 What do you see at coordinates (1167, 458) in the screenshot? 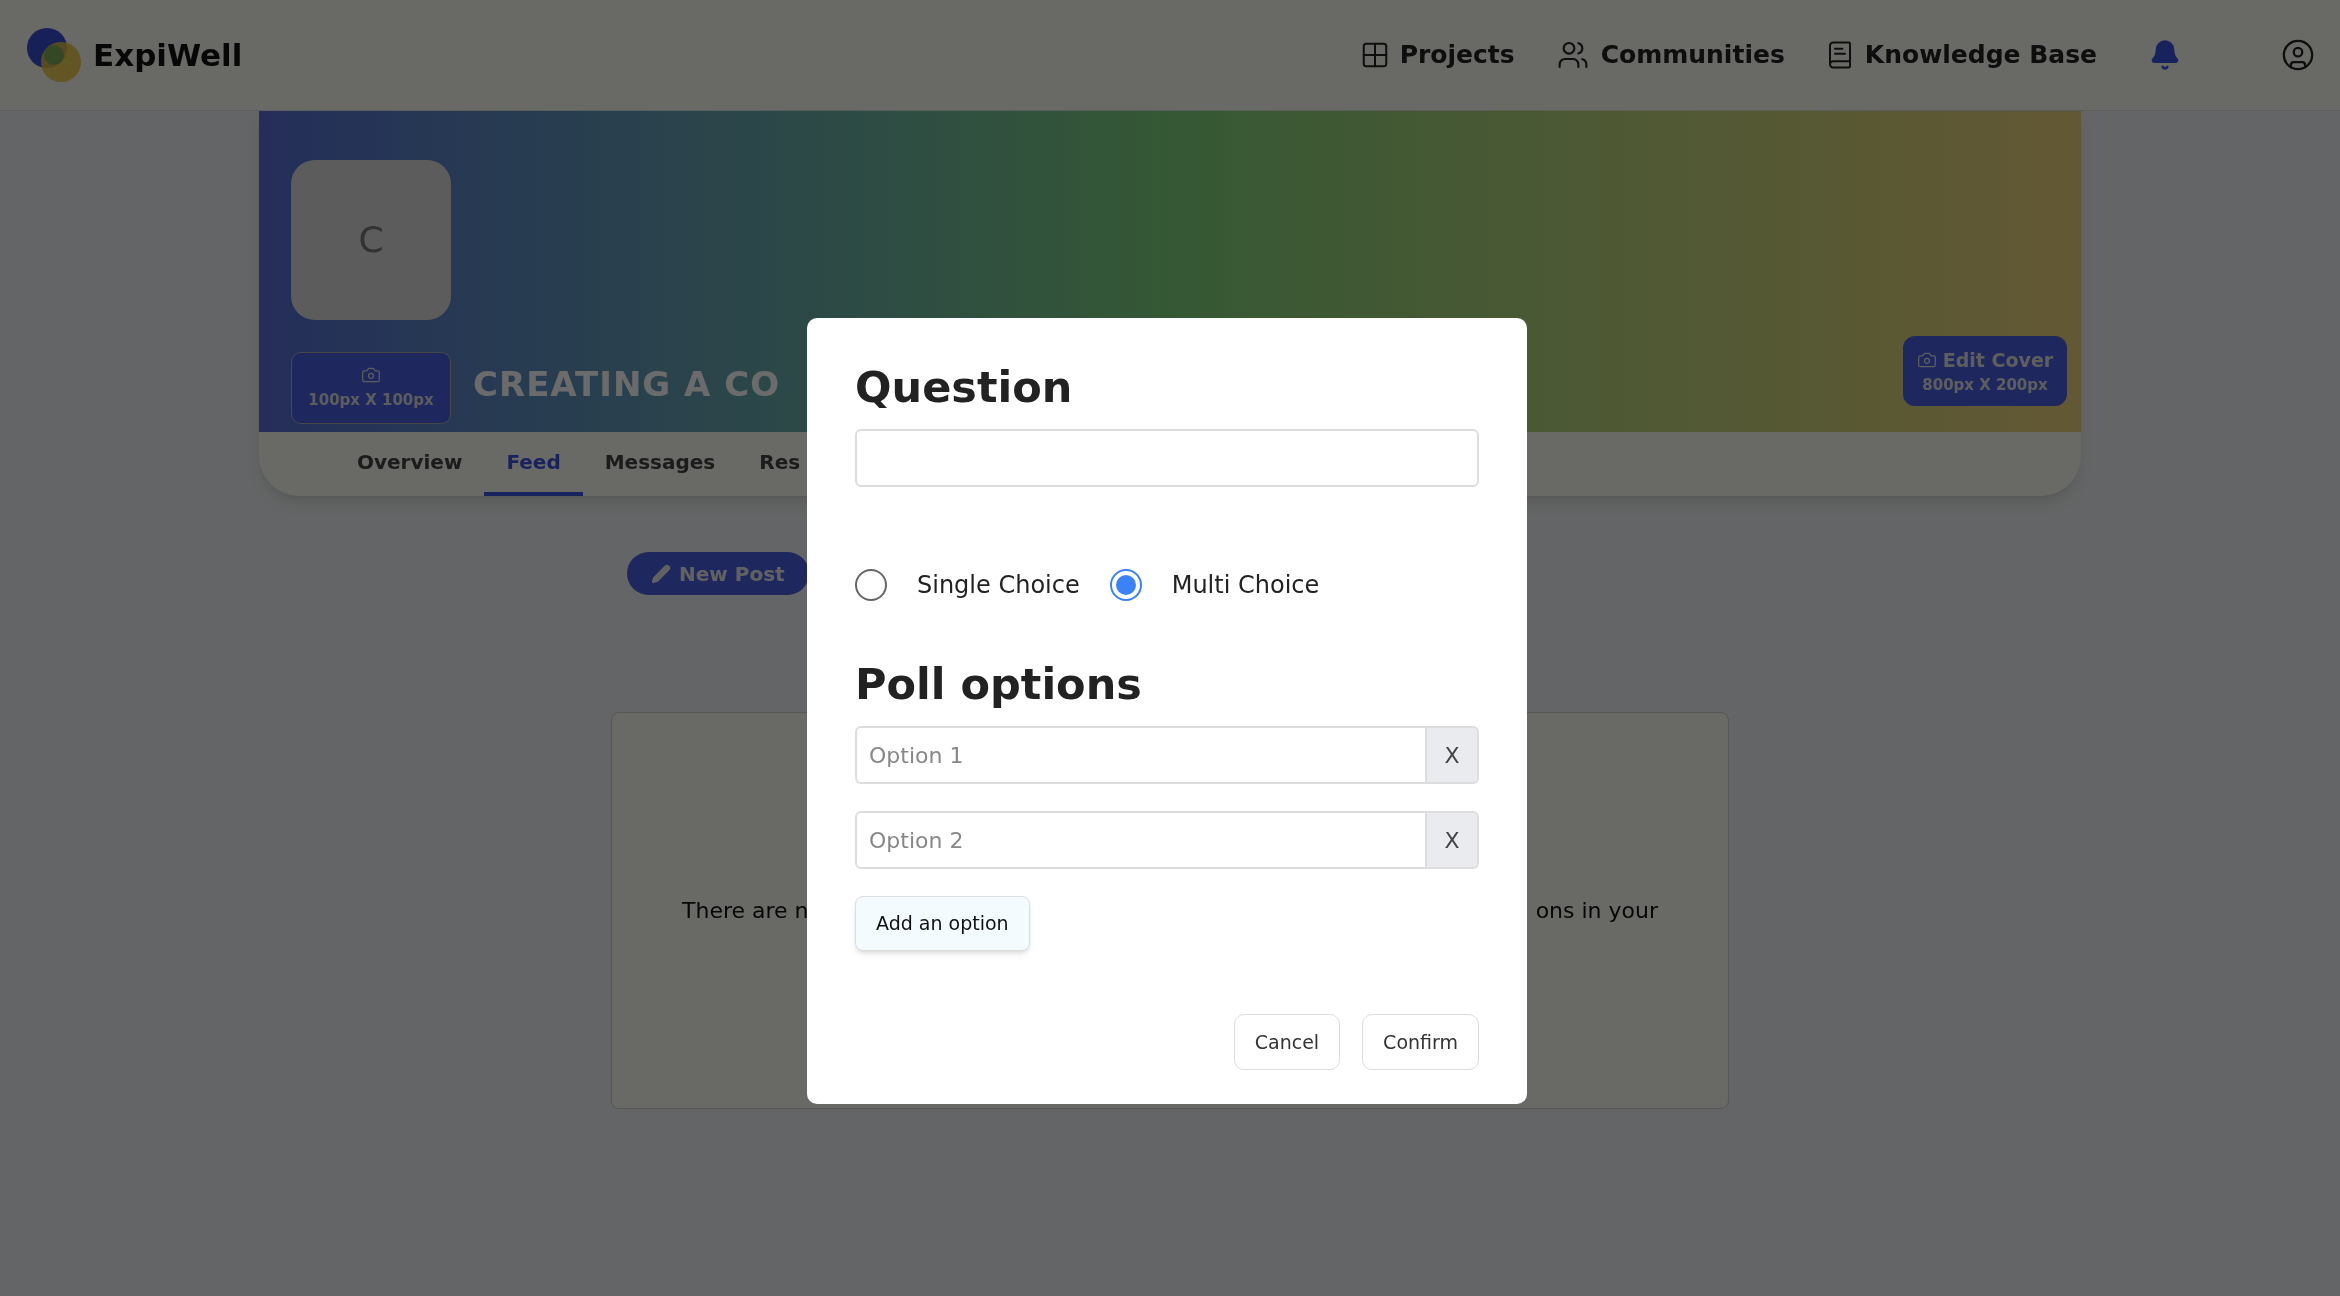
I see `question-input` at bounding box center [1167, 458].